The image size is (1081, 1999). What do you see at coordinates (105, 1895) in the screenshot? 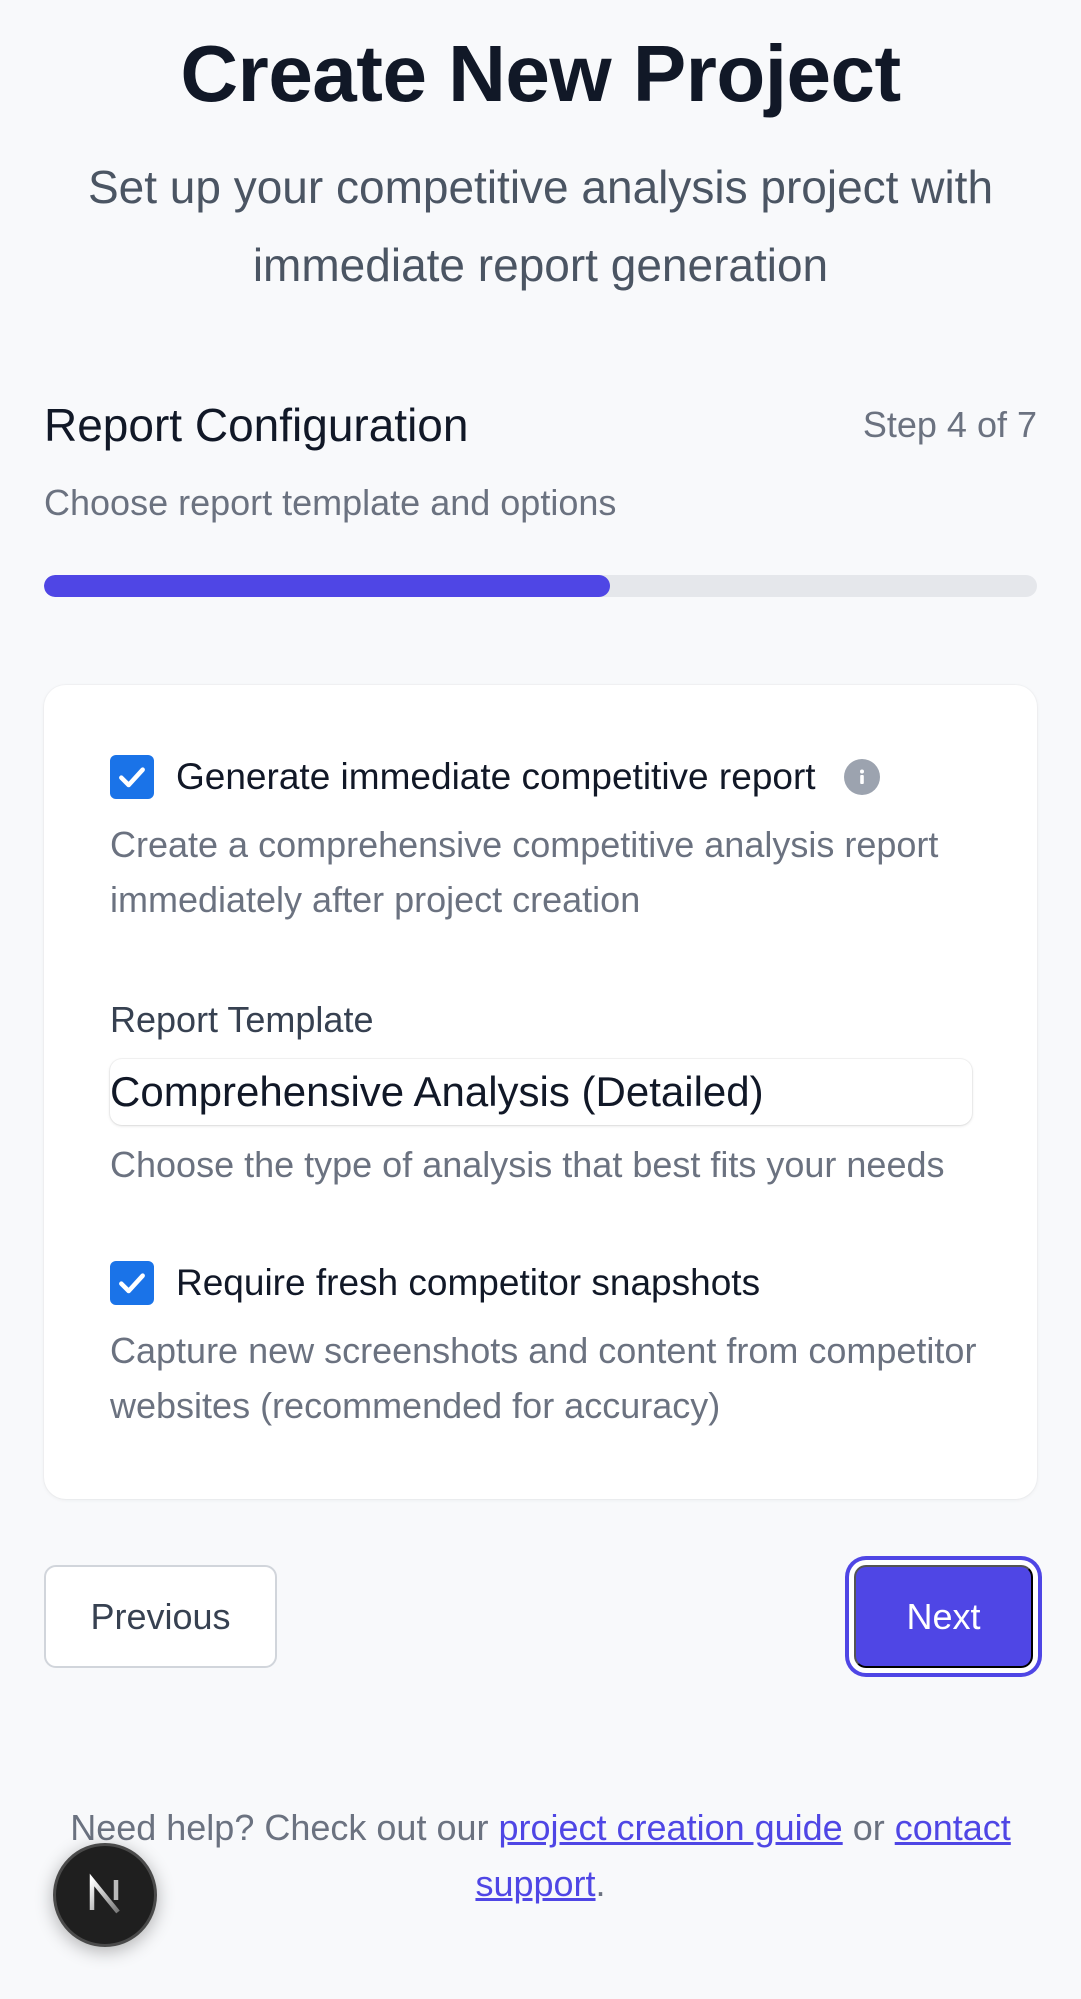
I see `nextjs-logo-icon` at bounding box center [105, 1895].